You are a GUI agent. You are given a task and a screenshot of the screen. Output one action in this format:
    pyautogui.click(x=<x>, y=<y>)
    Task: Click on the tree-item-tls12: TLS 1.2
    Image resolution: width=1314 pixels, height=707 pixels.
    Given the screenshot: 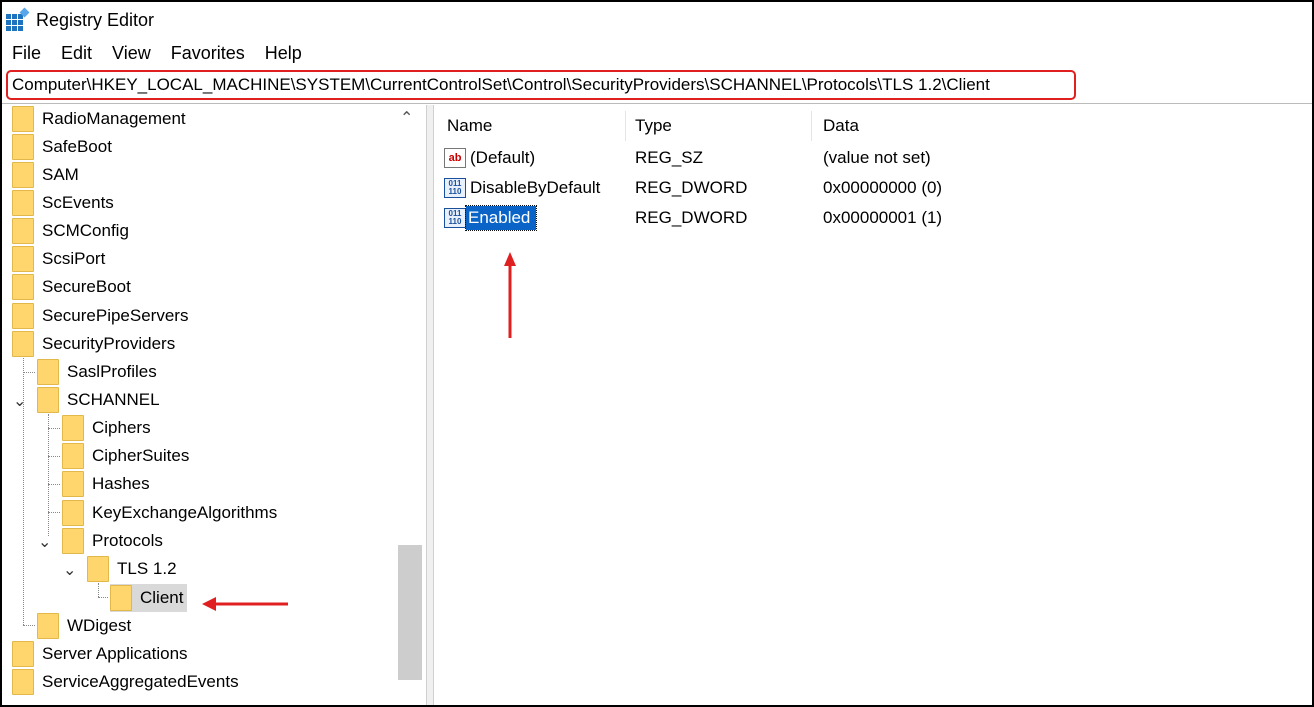 What is the action you would take?
    pyautogui.click(x=132, y=569)
    